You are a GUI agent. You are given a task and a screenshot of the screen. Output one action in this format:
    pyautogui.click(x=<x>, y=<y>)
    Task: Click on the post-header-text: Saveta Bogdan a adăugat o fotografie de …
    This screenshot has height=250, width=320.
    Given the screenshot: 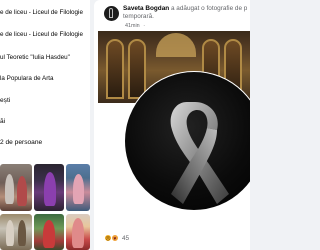 What is the action you would take?
    pyautogui.click(x=186, y=13)
    